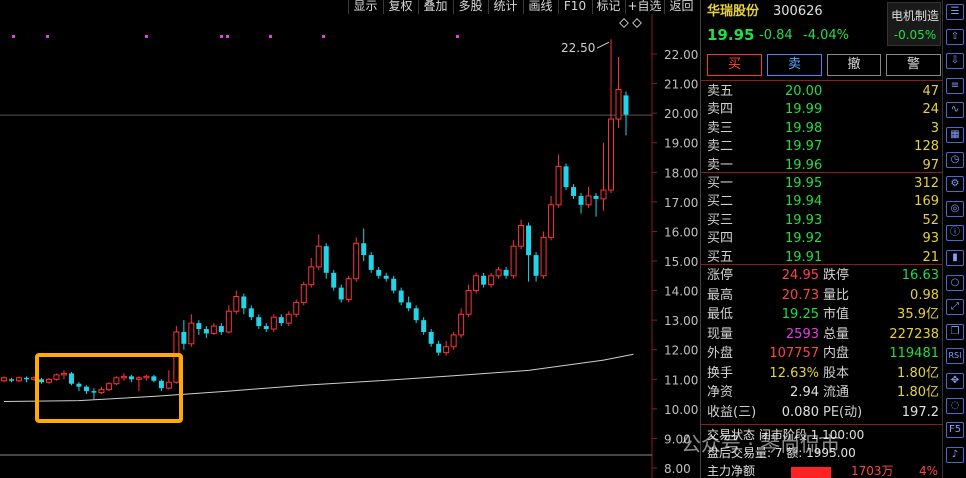 Image resolution: width=966 pixels, height=478 pixels. What do you see at coordinates (955, 331) in the screenshot?
I see `copy-icon: ❐` at bounding box center [955, 331].